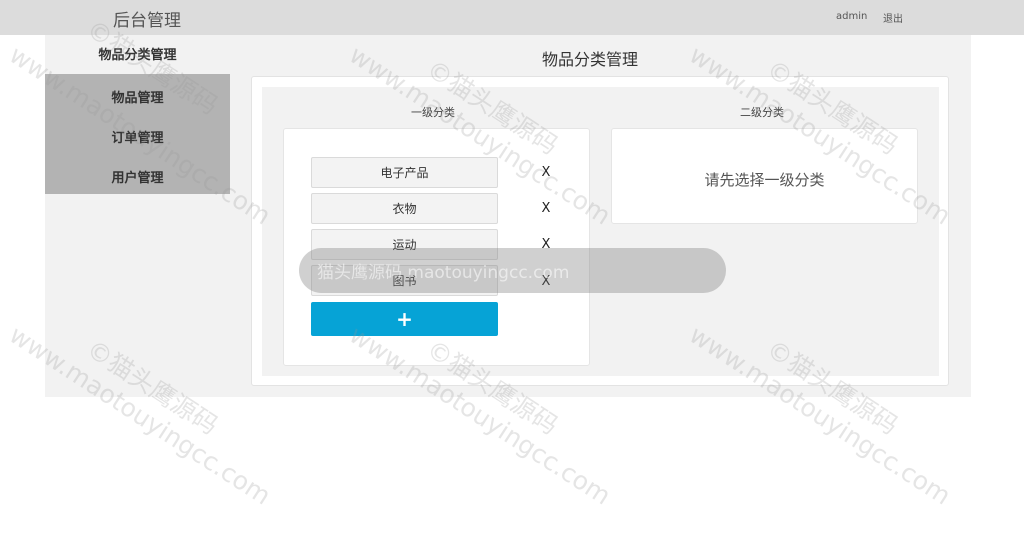 The image size is (1024, 539). I want to click on sidebar-menu: 物品管理 订单管理 用户管理, so click(137, 134).